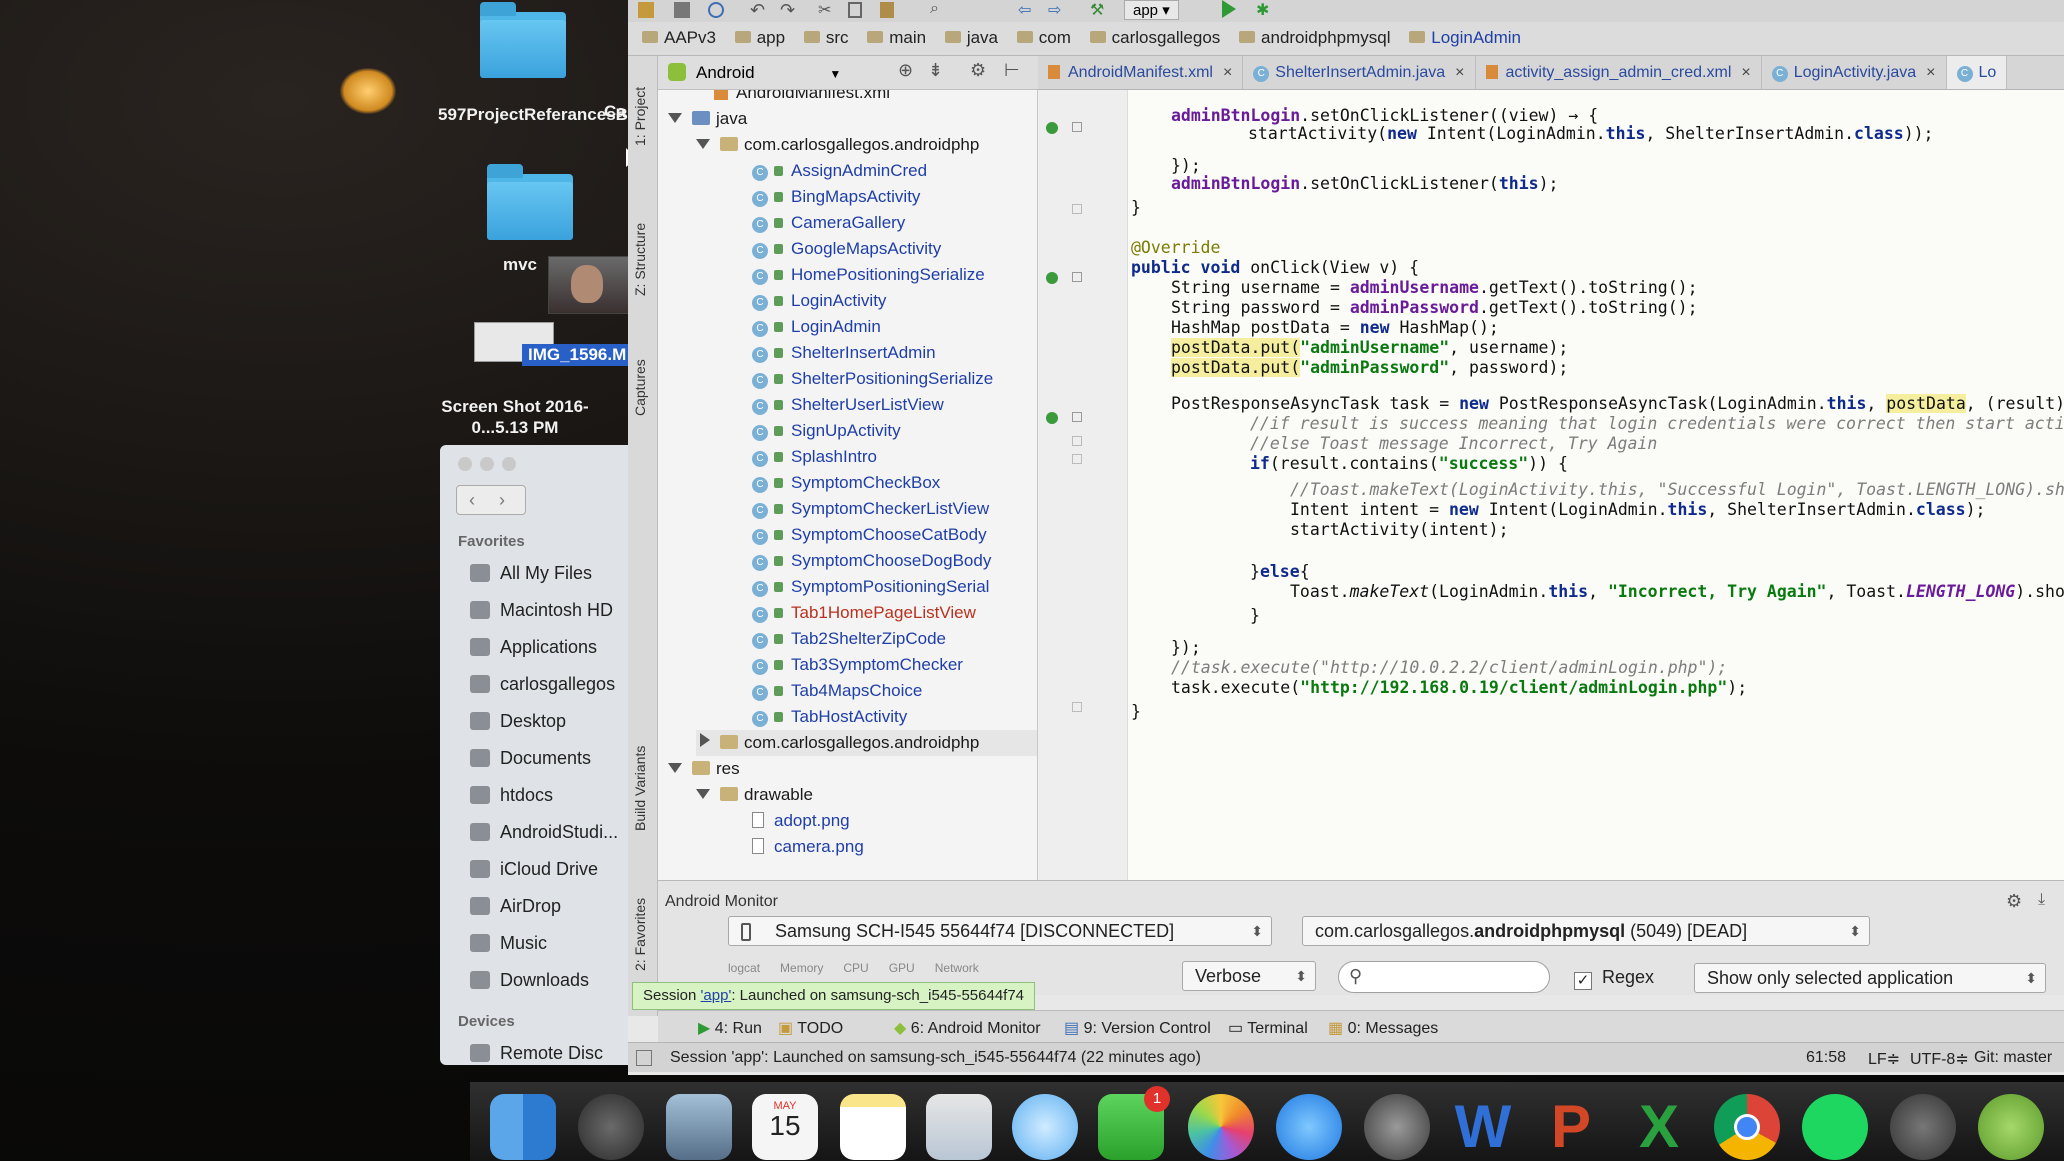 The image size is (2064, 1161). Describe the element at coordinates (1044, 38) in the screenshot. I see `breadcrumb-item: com` at that location.